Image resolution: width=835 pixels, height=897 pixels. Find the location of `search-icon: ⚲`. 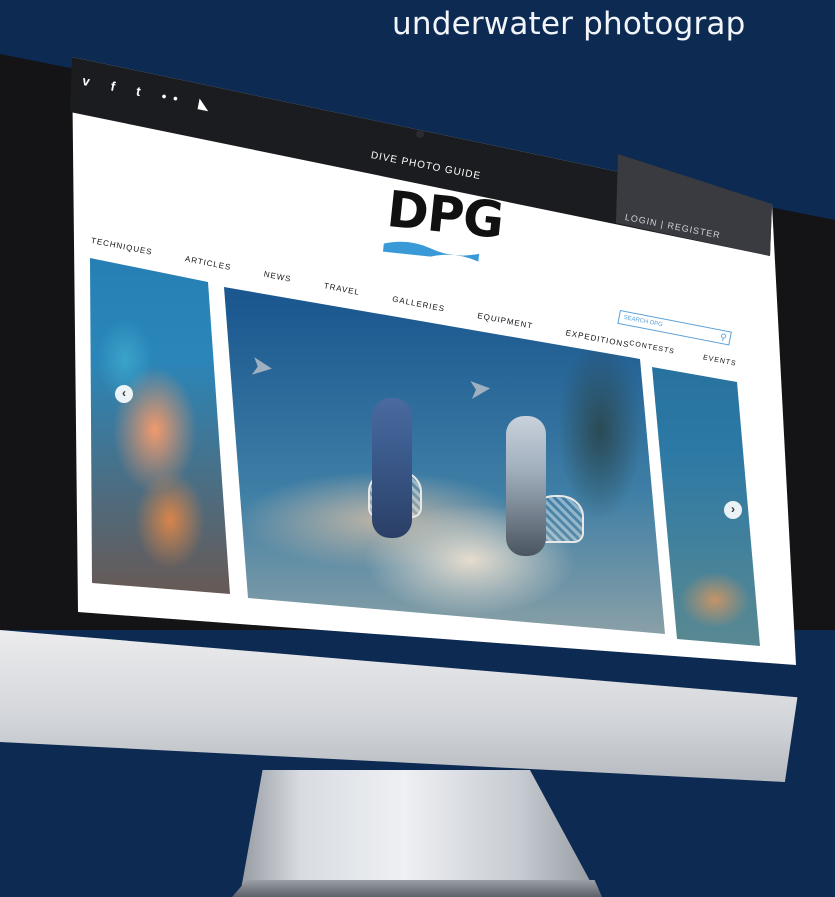

search-icon: ⚲ is located at coordinates (723, 337).